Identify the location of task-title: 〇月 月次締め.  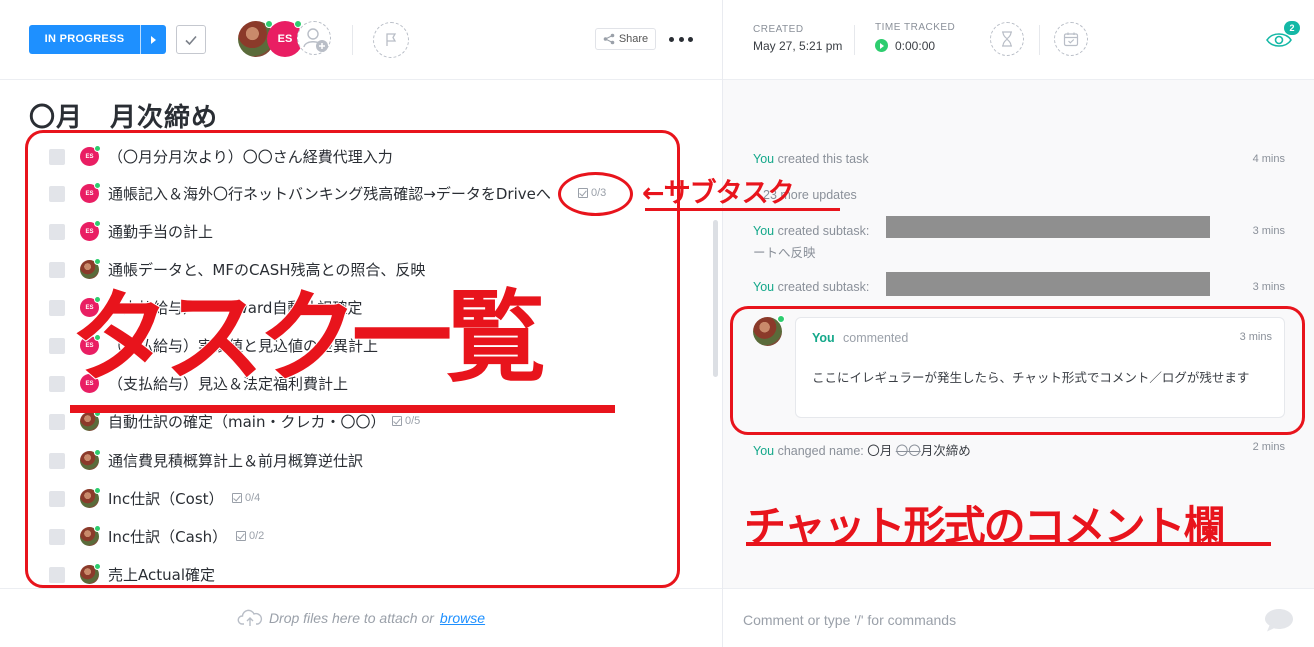
(123, 115).